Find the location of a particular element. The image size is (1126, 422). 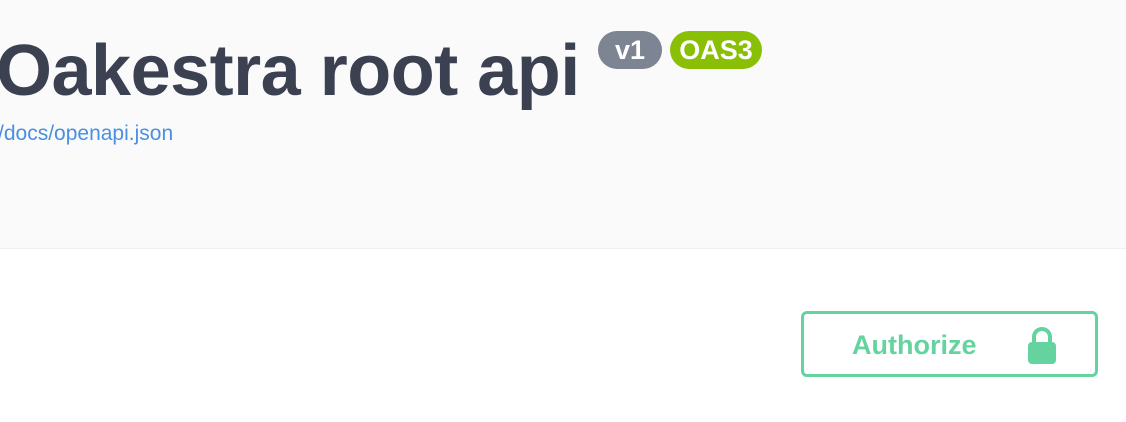

lock-icon is located at coordinates (1042, 345).